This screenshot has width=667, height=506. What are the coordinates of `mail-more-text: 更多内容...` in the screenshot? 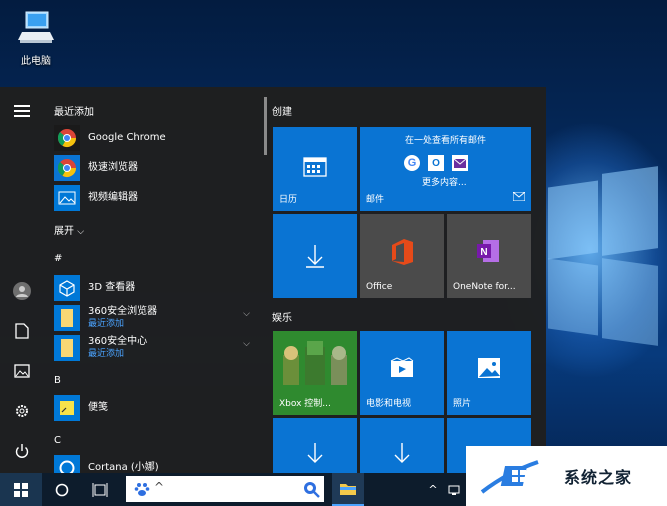 It's located at (444, 183).